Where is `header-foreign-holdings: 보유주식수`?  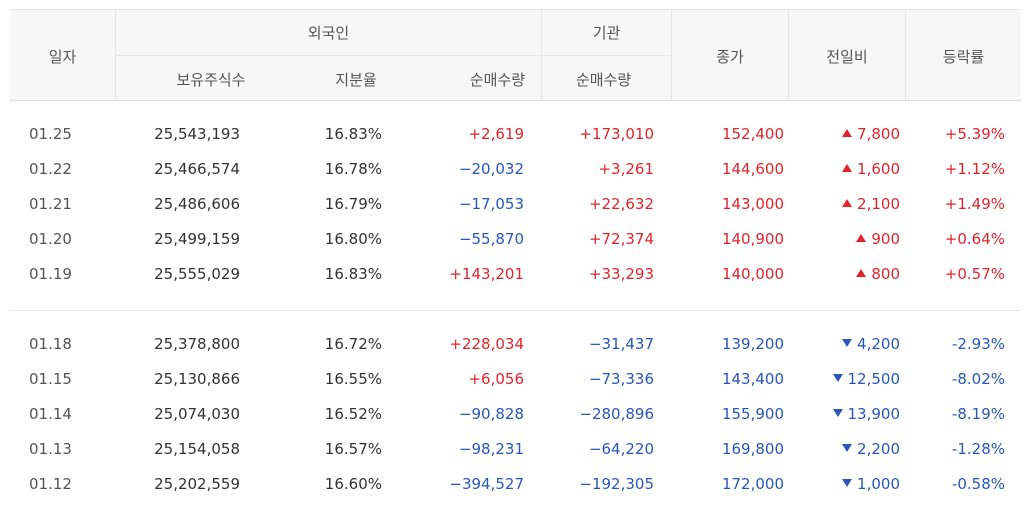
header-foreign-holdings: 보유주식수 is located at coordinates (211, 79).